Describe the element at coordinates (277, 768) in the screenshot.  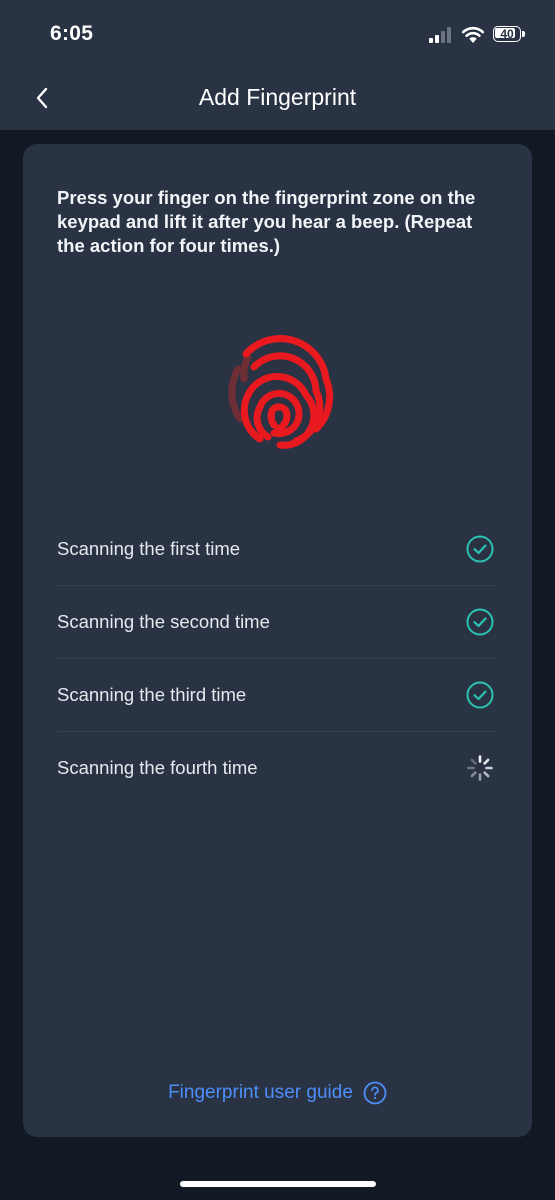
I see `scan-item-fourth: Scanning the fourth time` at that location.